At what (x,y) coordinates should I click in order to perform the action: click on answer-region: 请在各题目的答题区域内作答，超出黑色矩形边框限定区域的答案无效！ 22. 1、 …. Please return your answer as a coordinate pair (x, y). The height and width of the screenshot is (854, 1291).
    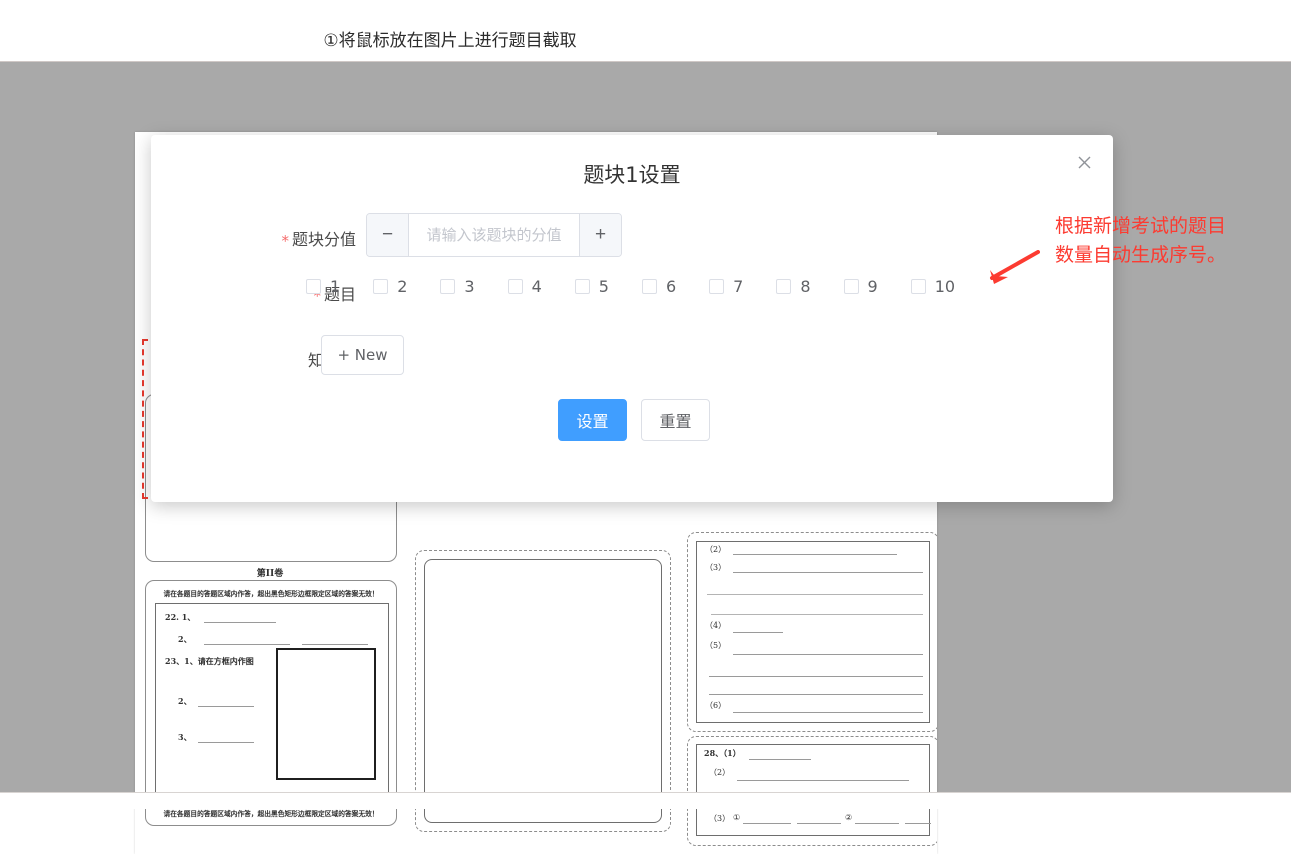
    Looking at the image, I should click on (271, 703).